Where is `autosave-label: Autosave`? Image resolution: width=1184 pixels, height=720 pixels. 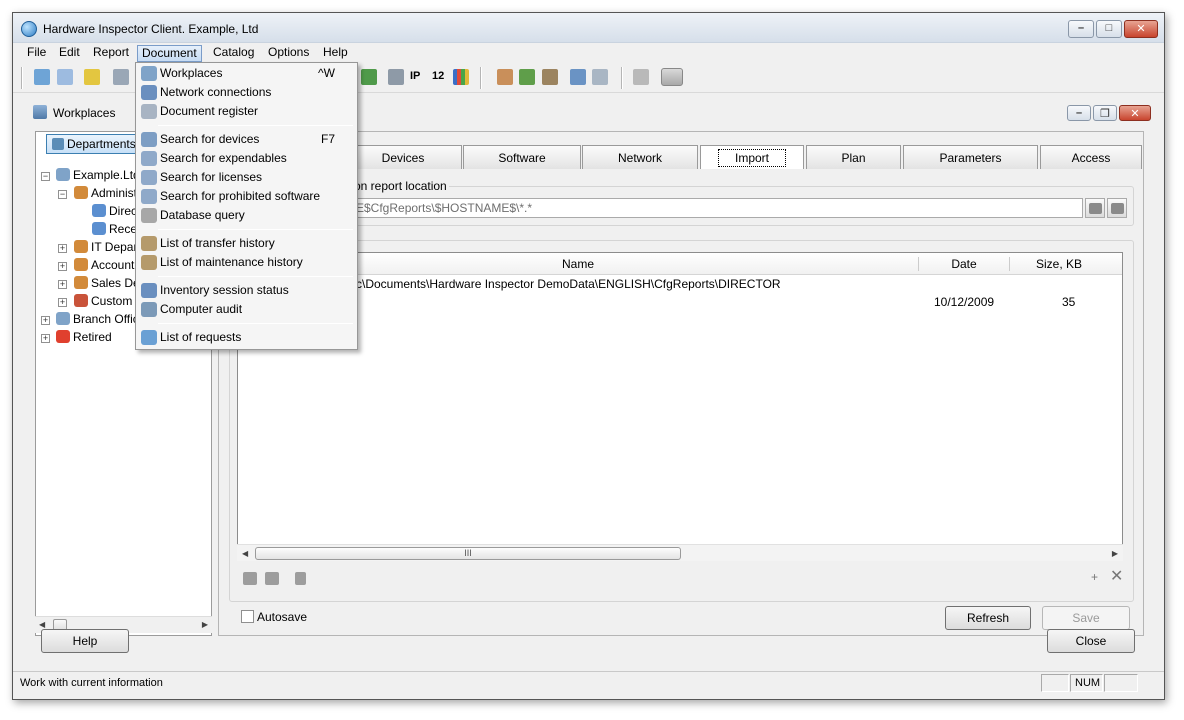 autosave-label: Autosave is located at coordinates (282, 617).